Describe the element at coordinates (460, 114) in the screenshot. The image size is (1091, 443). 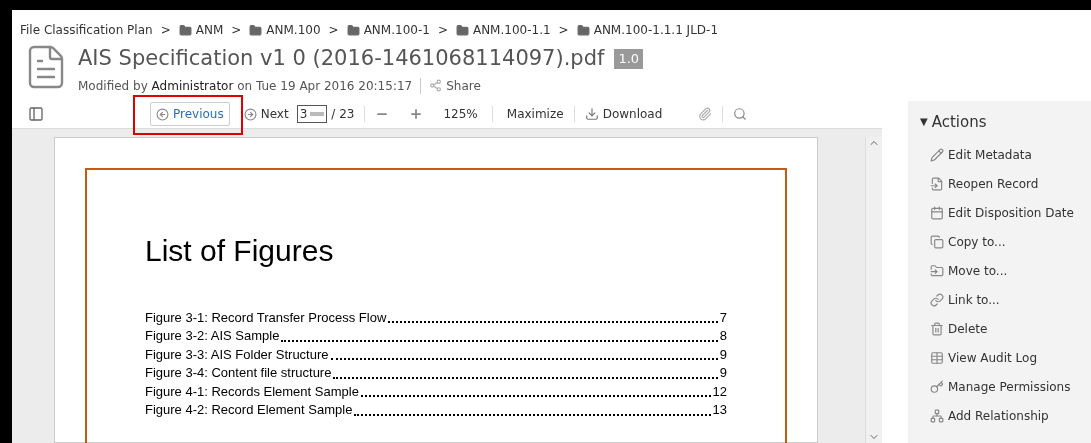
I see `zoom-level: 125%` at that location.